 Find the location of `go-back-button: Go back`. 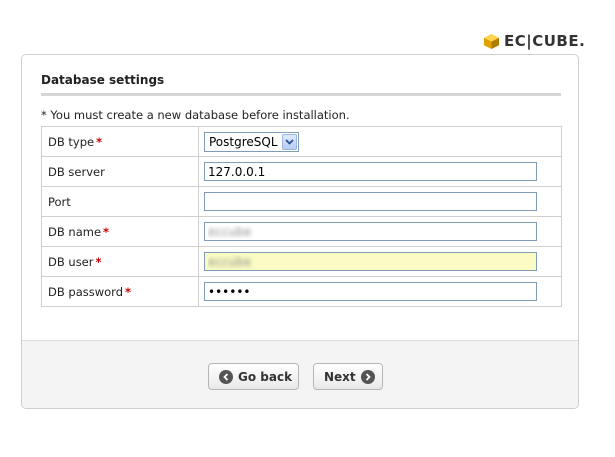

go-back-button: Go back is located at coordinates (253, 376).